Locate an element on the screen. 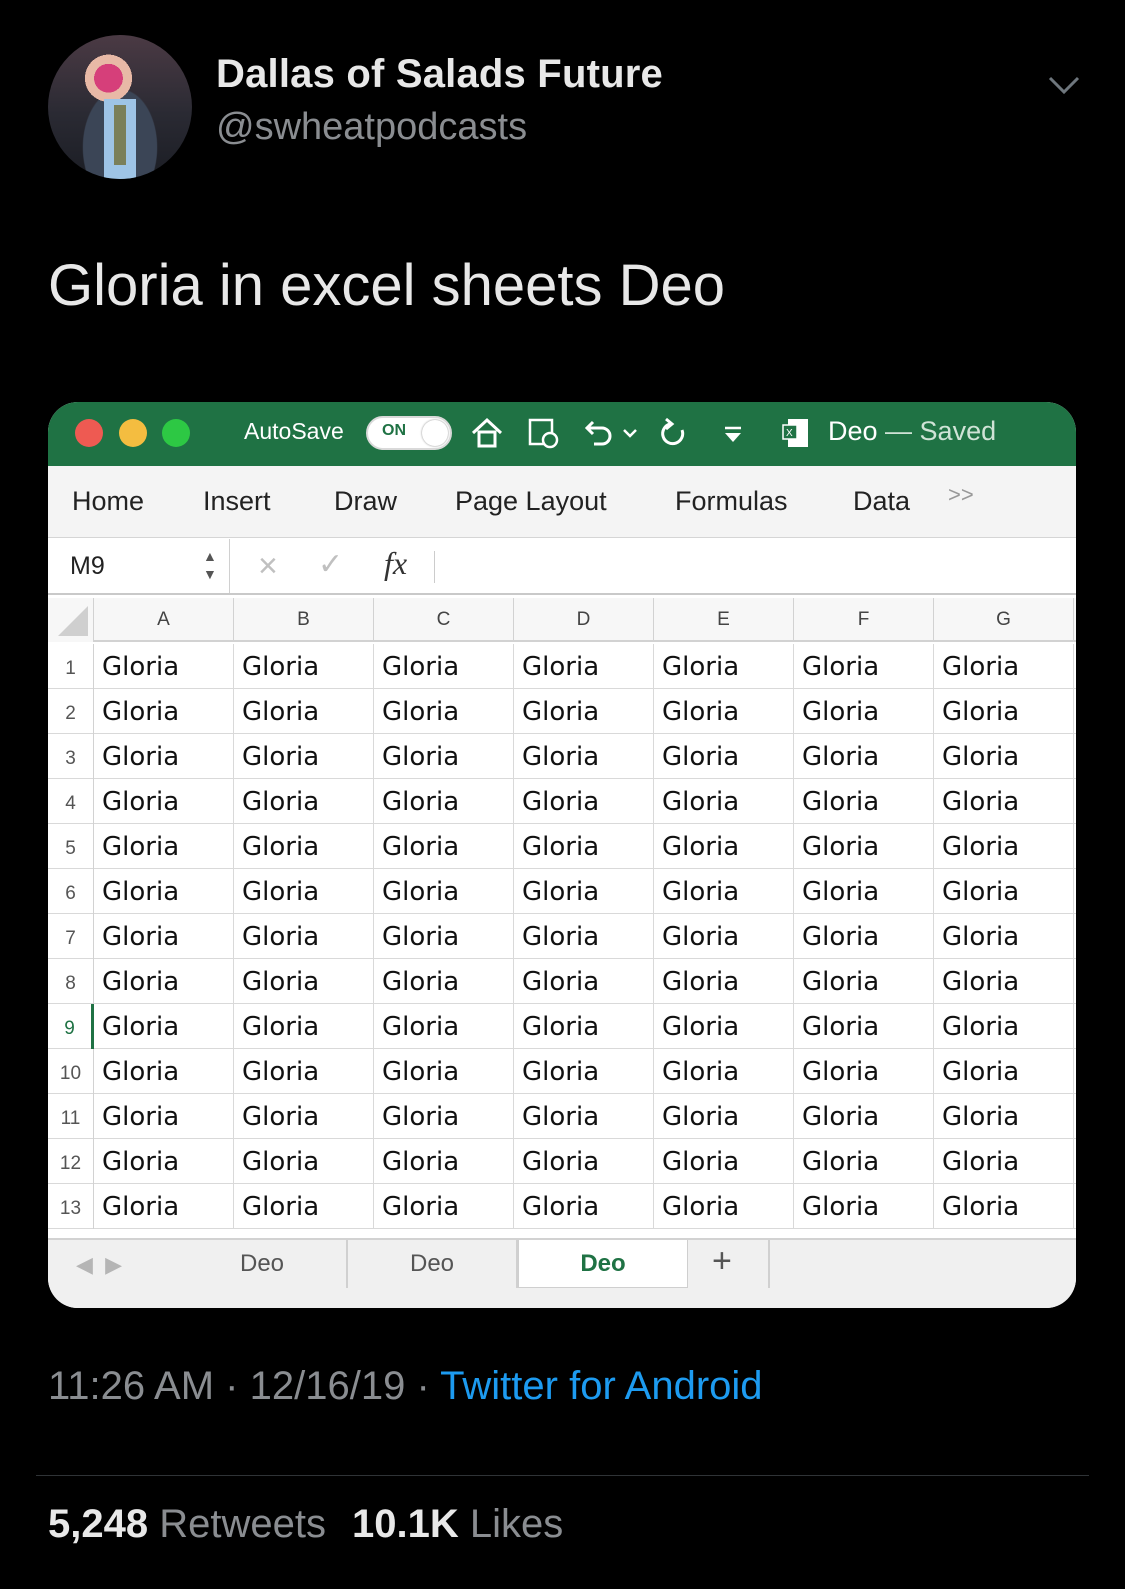  cell-g8: Gloria is located at coordinates (1004, 981).